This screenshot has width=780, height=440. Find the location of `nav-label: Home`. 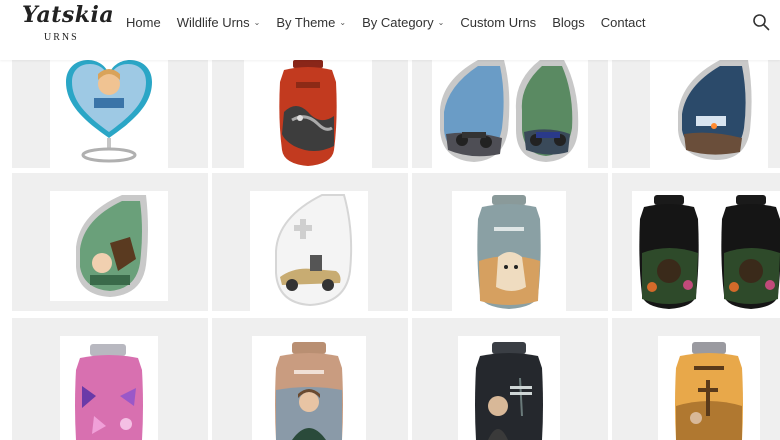

nav-label: Home is located at coordinates (143, 22).